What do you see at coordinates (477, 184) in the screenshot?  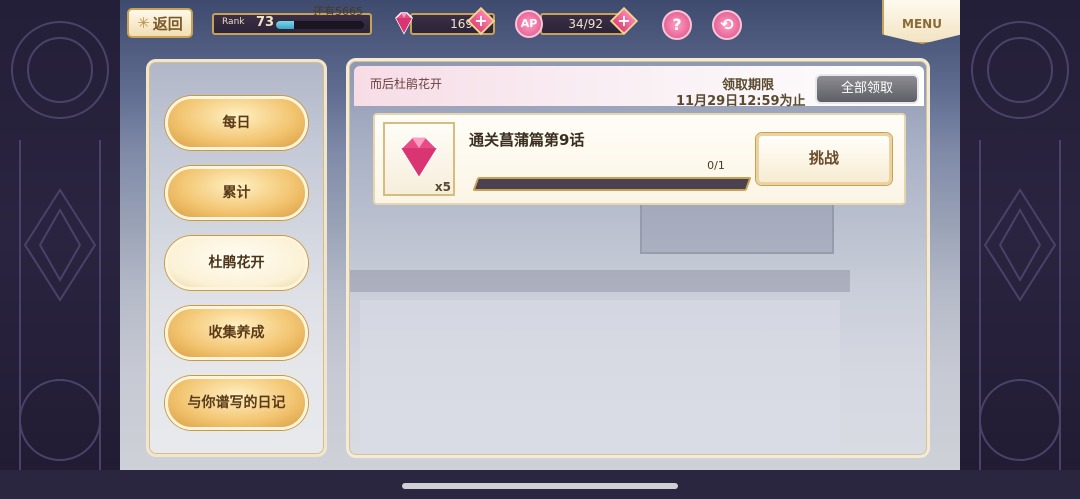 I see `mission-progress-fill` at bounding box center [477, 184].